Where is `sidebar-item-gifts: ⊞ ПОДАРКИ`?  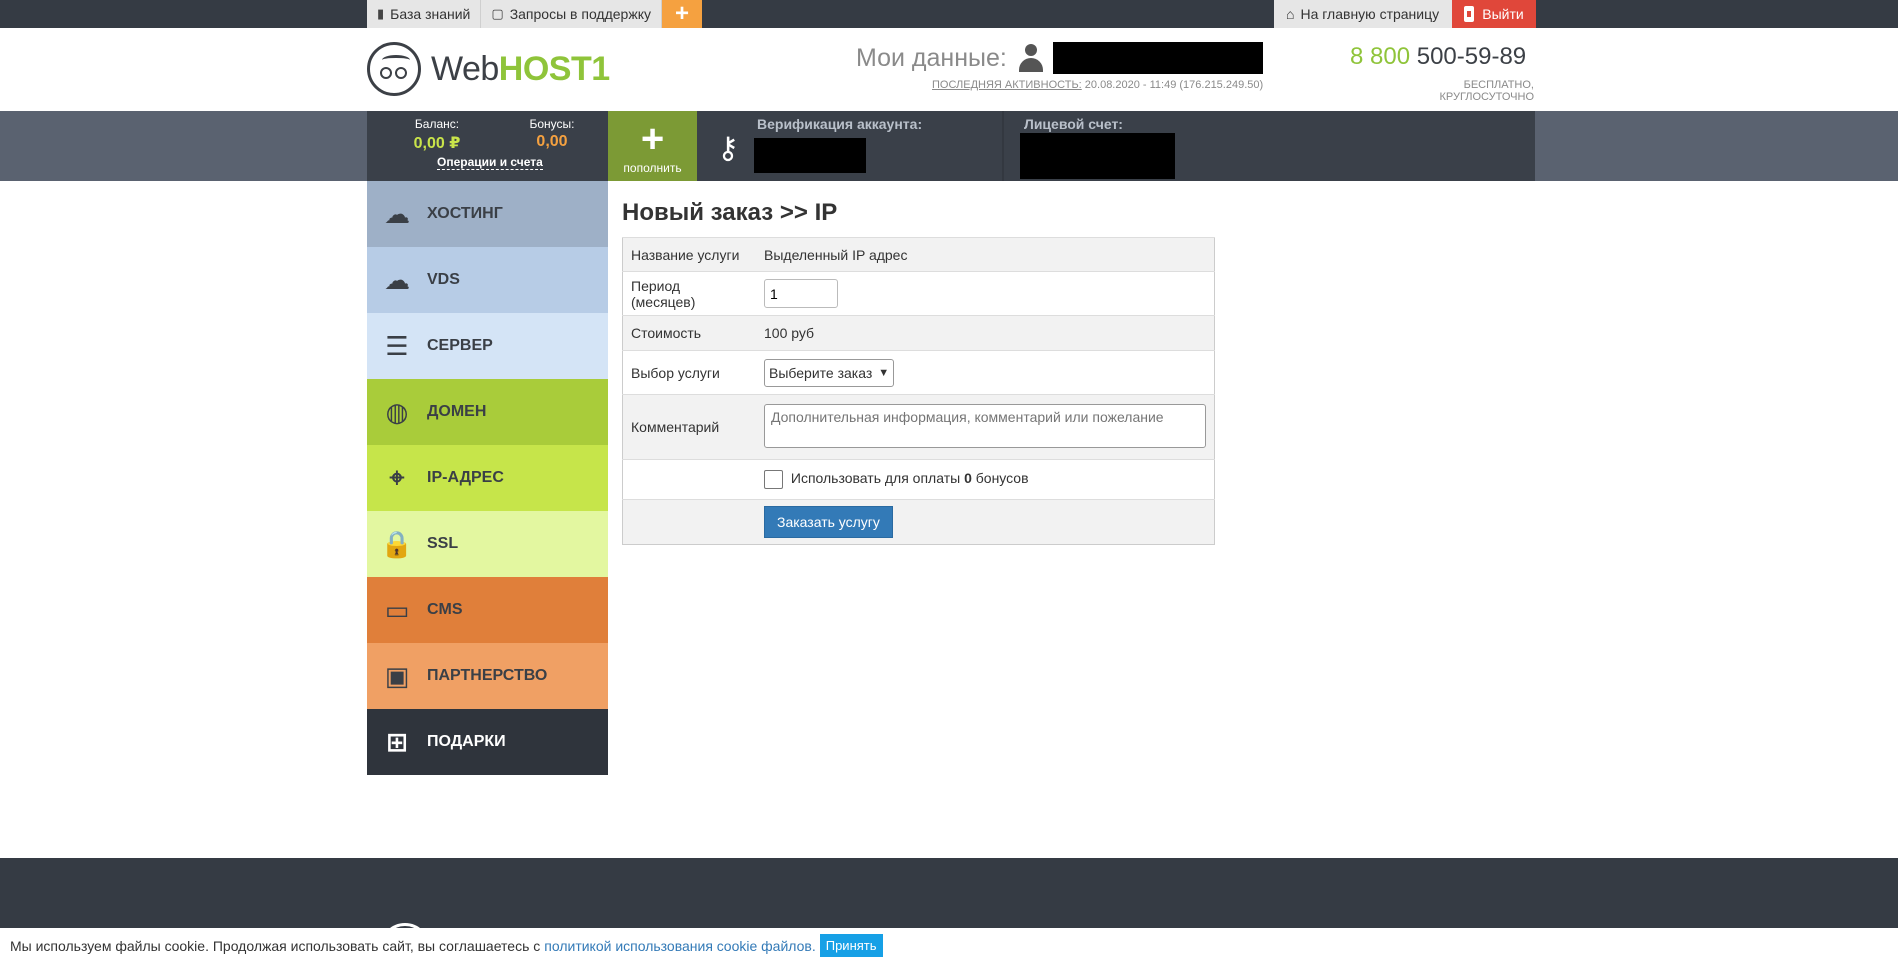
sidebar-item-gifts: ⊞ ПОДАРКИ is located at coordinates (487, 742).